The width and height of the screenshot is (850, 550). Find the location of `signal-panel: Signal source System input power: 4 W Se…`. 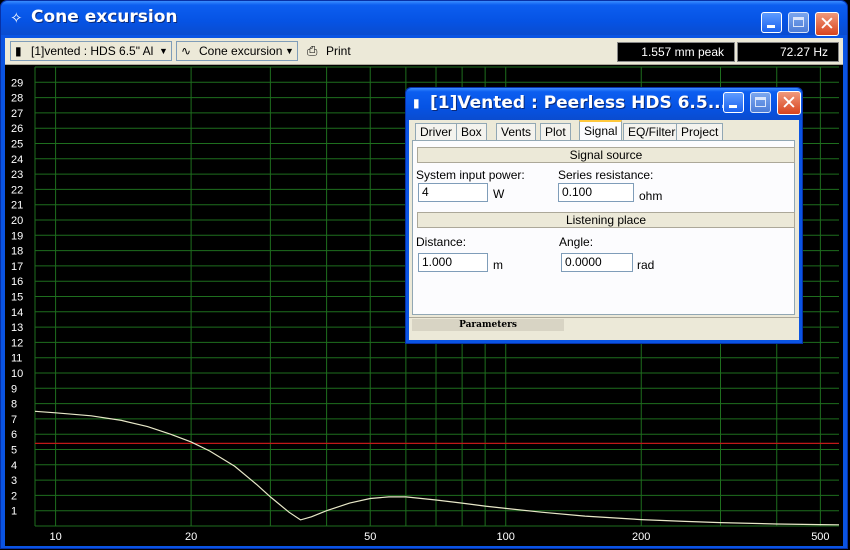

signal-panel: Signal source System input power: 4 W Se… is located at coordinates (603, 227).